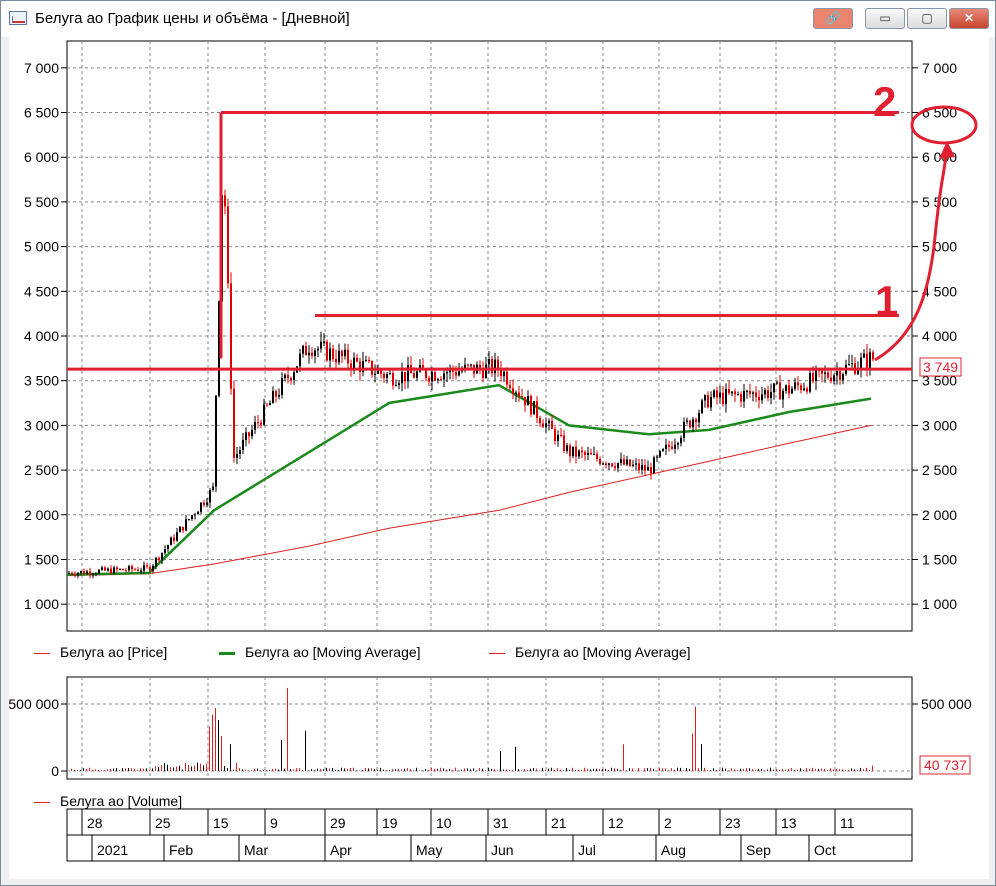  I want to click on legend-ma-green: Белуга ао [Moving Average], so click(320, 652).